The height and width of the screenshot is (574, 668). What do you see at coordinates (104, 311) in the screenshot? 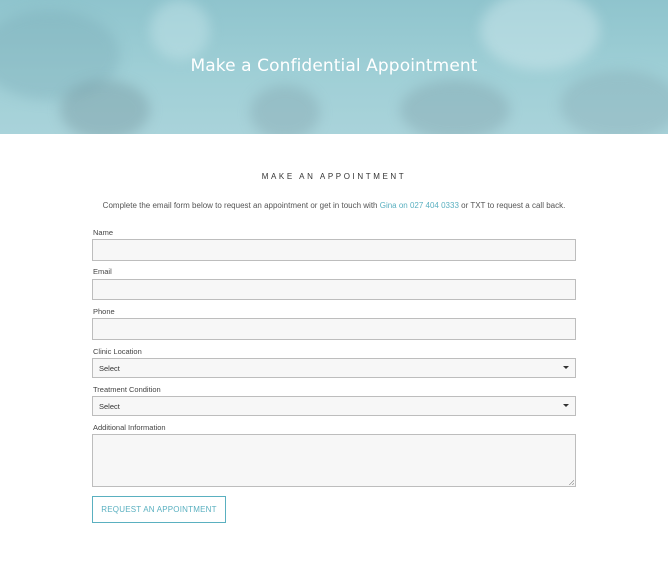
I see `phone-label: Phone` at bounding box center [104, 311].